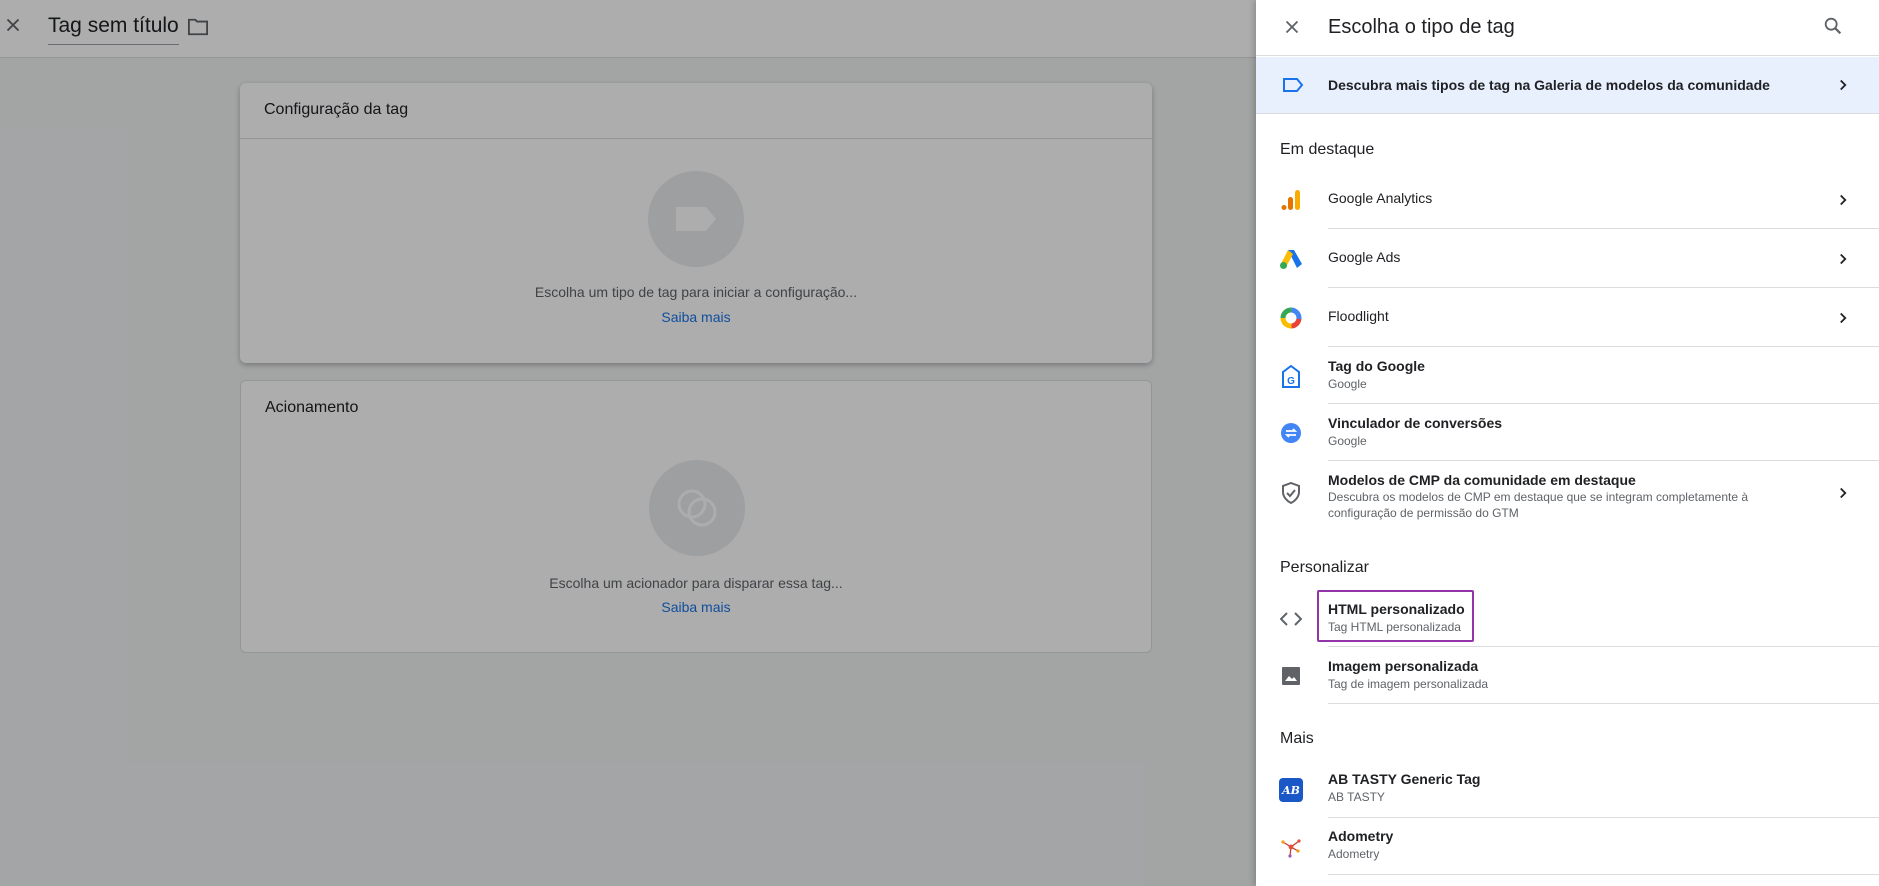 The width and height of the screenshot is (1879, 886). Describe the element at coordinates (1291, 433) in the screenshot. I see `conversion-linker-icon` at that location.